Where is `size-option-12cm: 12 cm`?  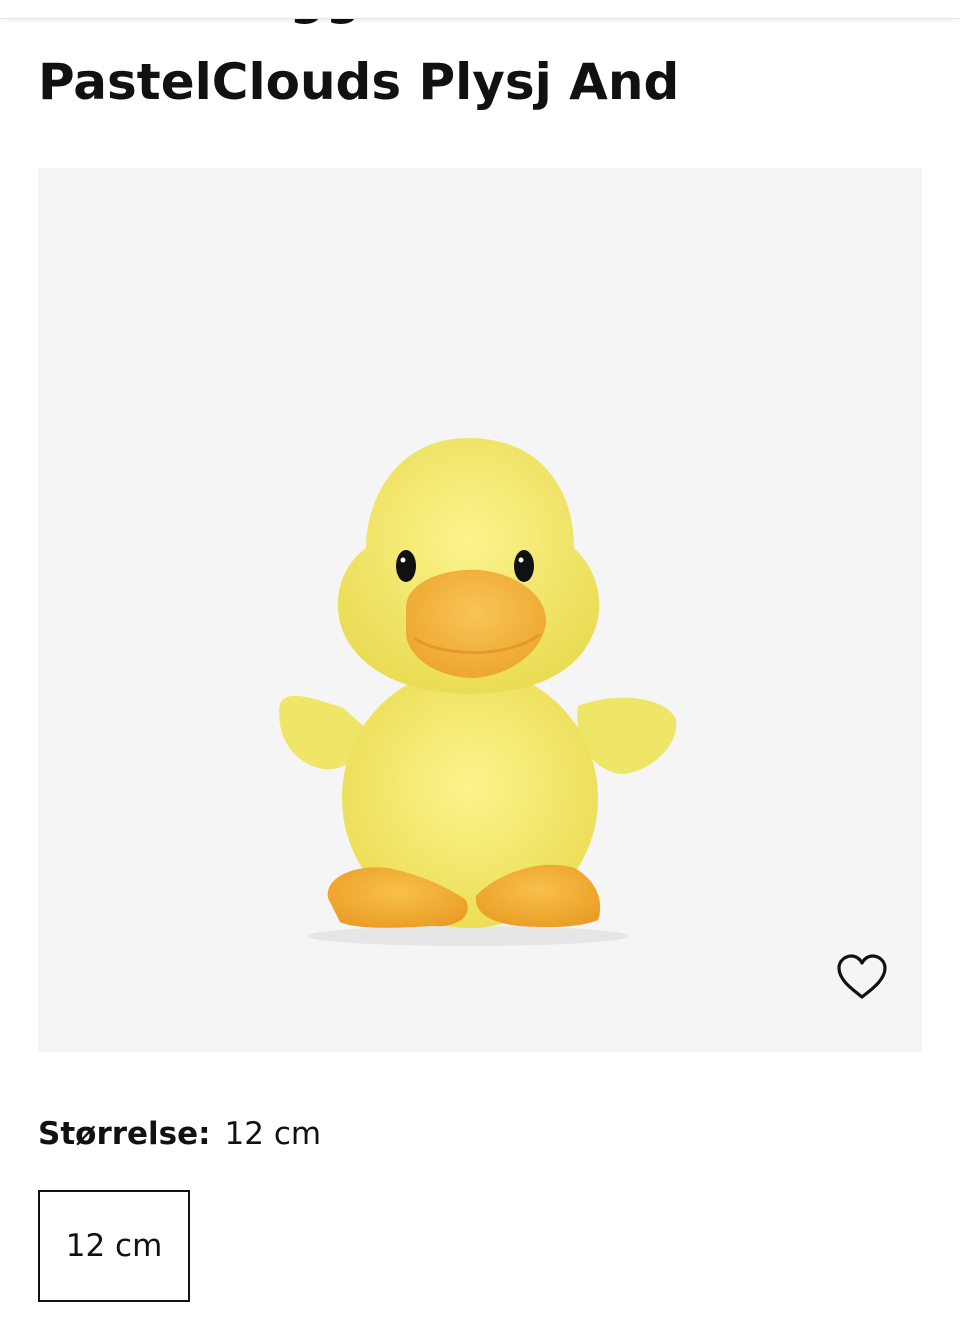
size-option-12cm: 12 cm is located at coordinates (114, 1246).